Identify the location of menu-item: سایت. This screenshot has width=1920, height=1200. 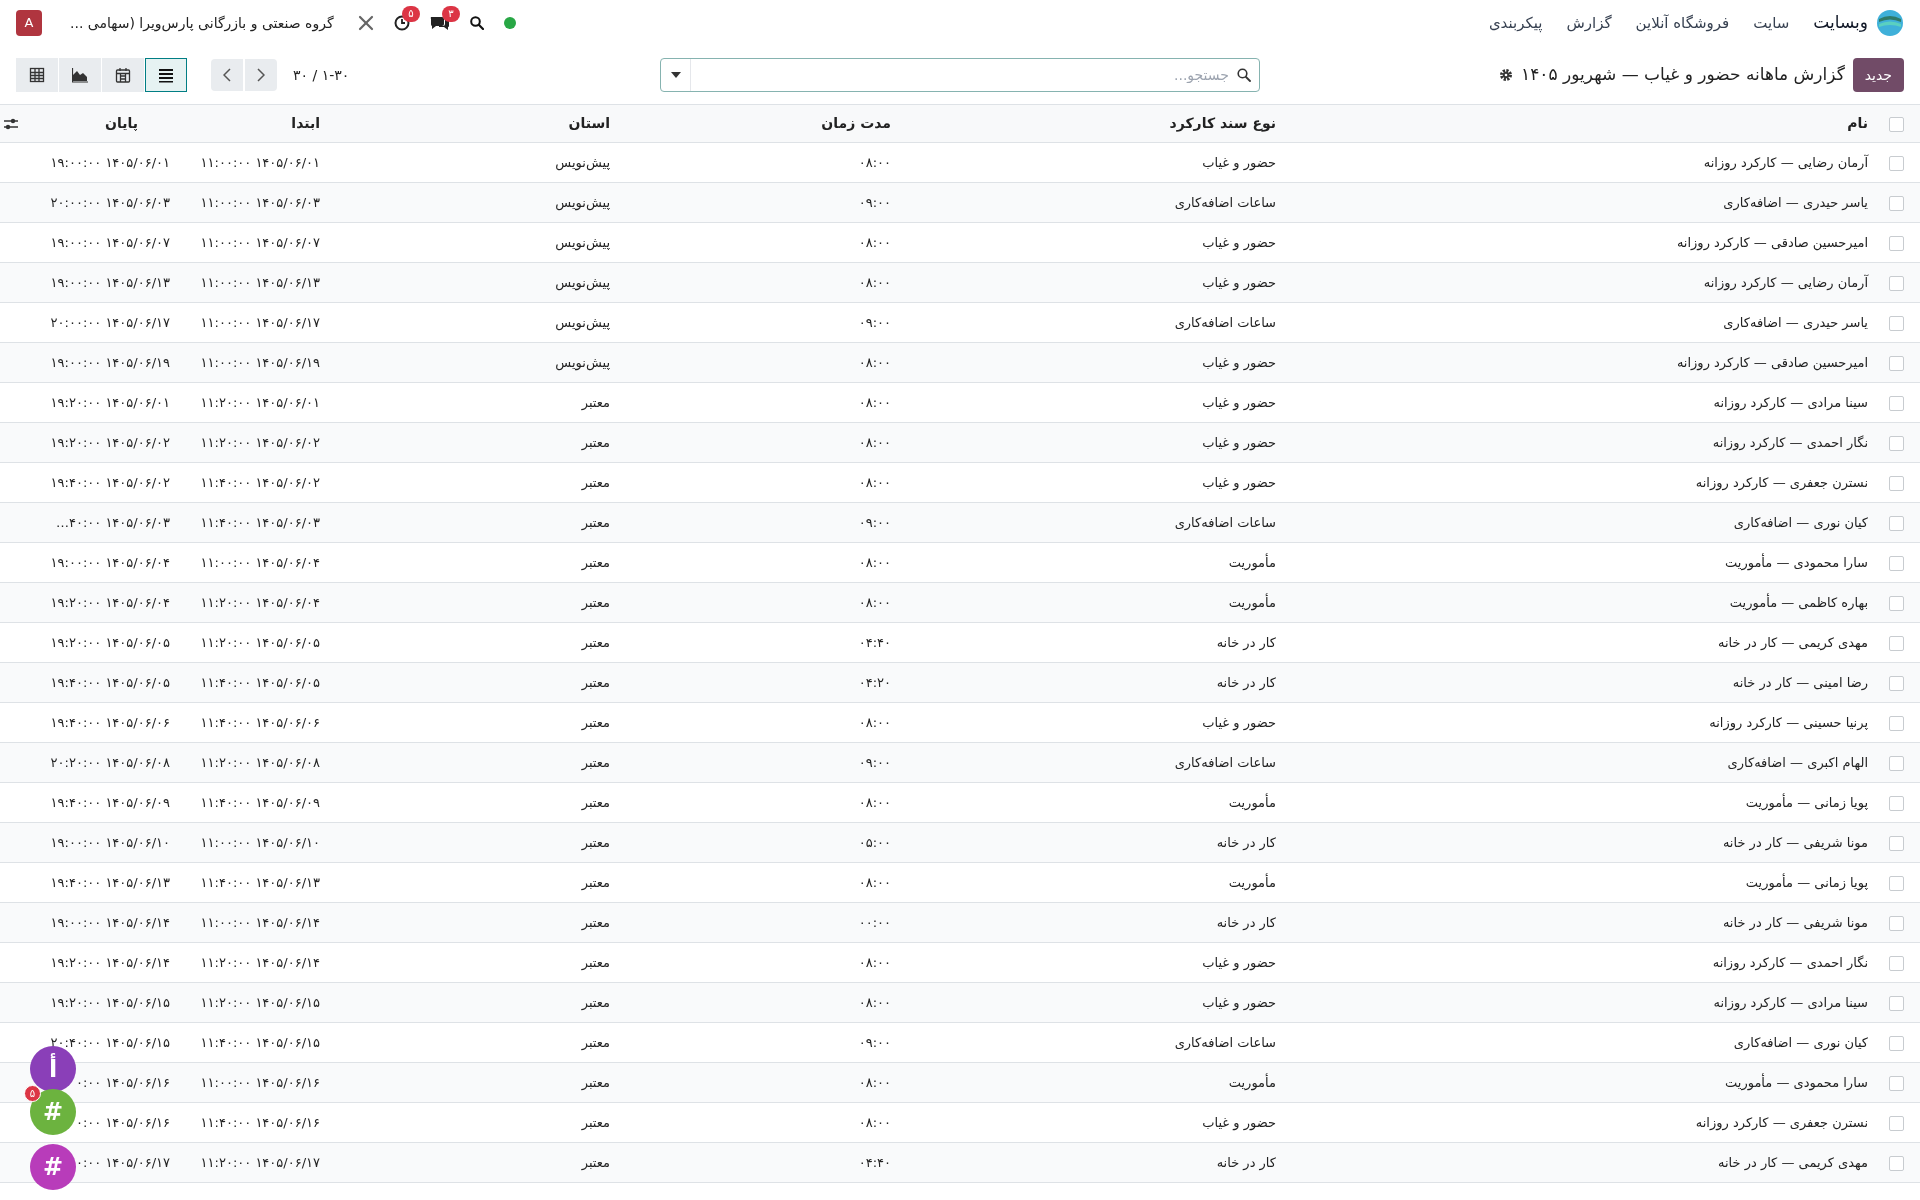
(1771, 23).